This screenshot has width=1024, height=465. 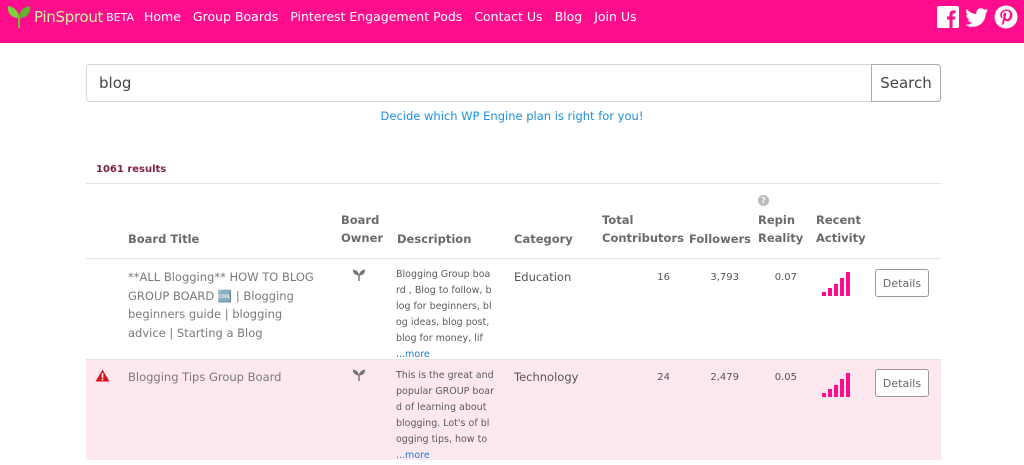 I want to click on brand-name: PinSprout, so click(x=69, y=17).